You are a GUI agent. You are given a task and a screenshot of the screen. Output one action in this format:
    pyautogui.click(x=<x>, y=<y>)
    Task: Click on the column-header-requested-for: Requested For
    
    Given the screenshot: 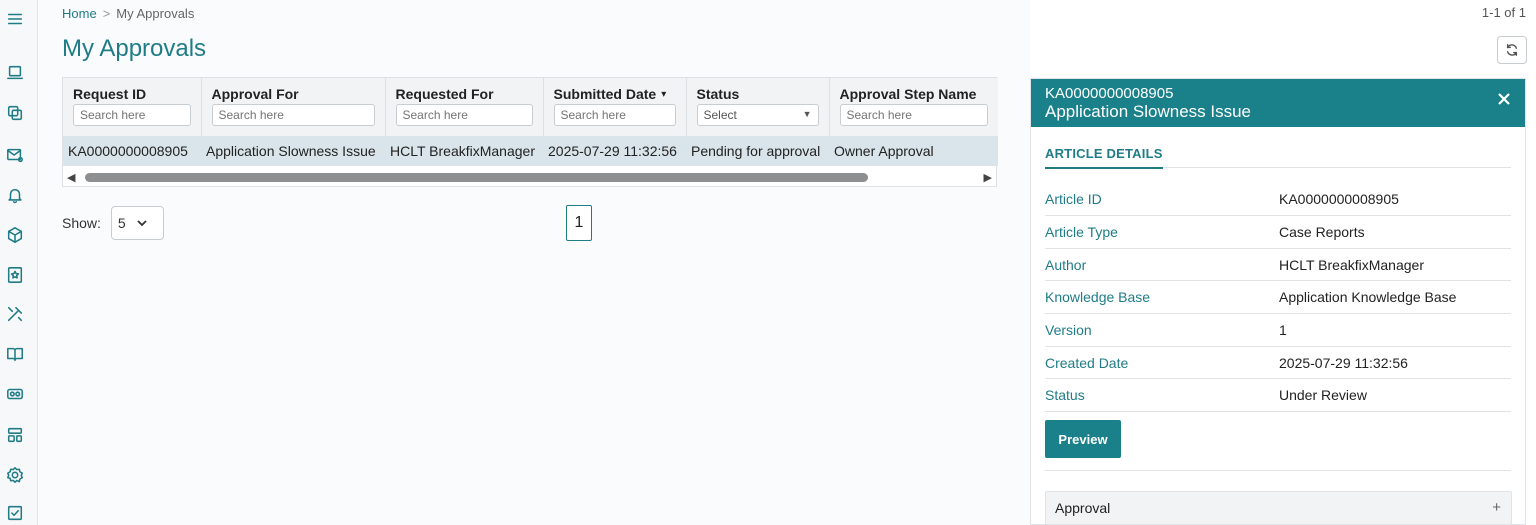 What is the action you would take?
    pyautogui.click(x=464, y=107)
    